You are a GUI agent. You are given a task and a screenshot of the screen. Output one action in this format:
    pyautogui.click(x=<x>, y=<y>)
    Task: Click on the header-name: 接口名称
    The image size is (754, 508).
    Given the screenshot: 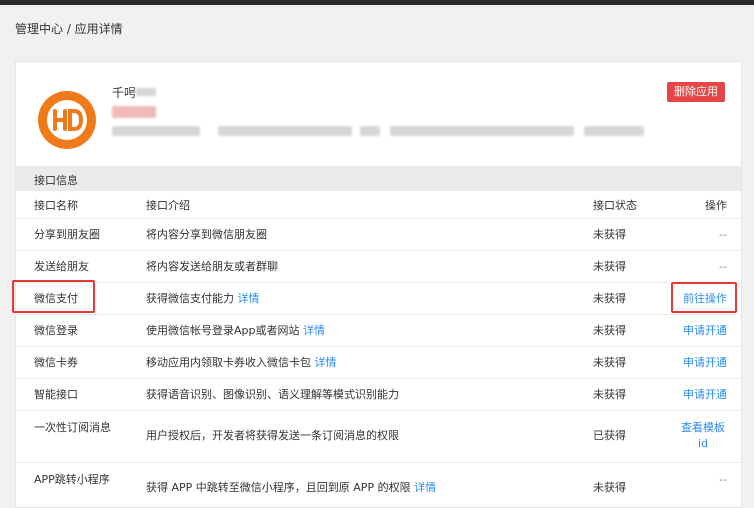 What is the action you would take?
    pyautogui.click(x=56, y=205)
    